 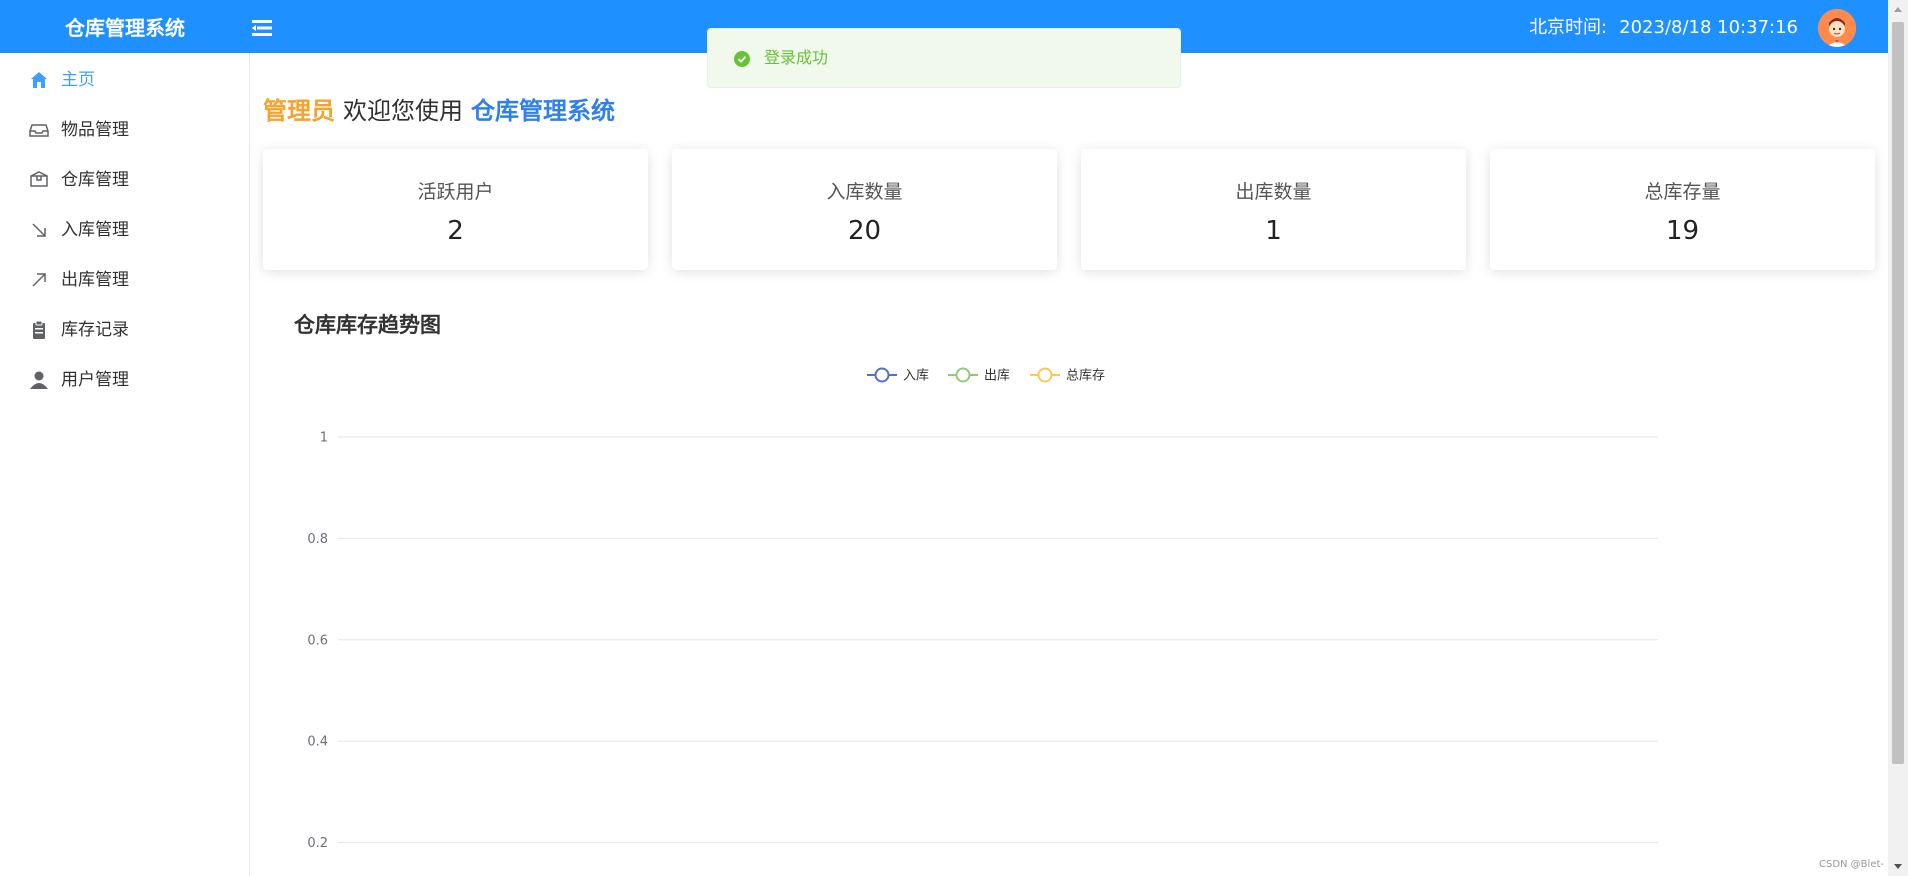 What do you see at coordinates (125, 28) in the screenshot?
I see `app-title: 仓库管理系统` at bounding box center [125, 28].